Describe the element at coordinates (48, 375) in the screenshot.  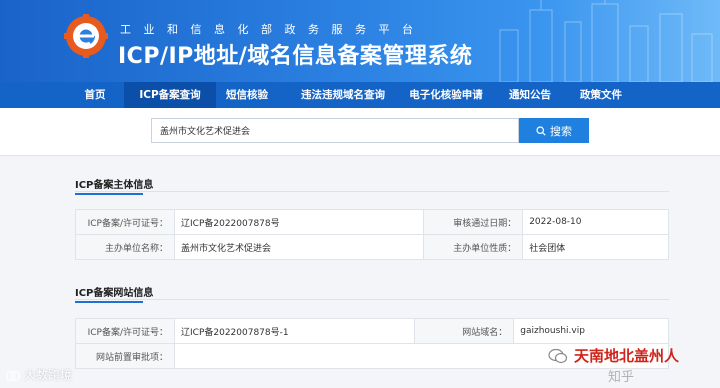
I see `watermark-left-text: 大数跨境` at that location.